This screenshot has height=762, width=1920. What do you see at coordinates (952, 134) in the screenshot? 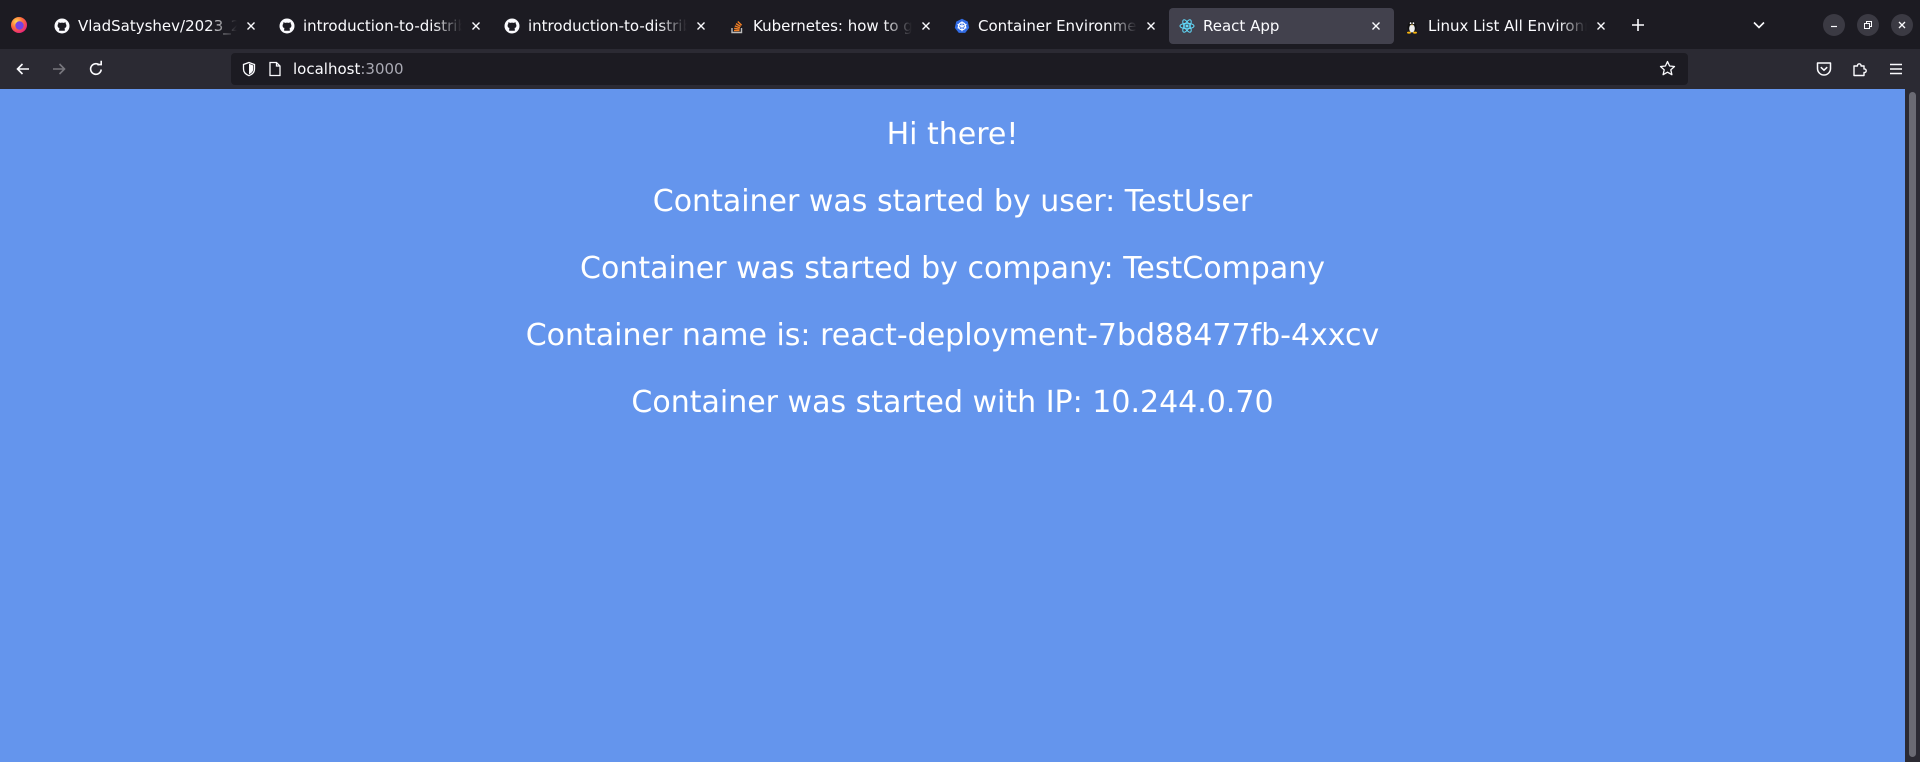
I see `greeting-heading: Hi there!` at bounding box center [952, 134].